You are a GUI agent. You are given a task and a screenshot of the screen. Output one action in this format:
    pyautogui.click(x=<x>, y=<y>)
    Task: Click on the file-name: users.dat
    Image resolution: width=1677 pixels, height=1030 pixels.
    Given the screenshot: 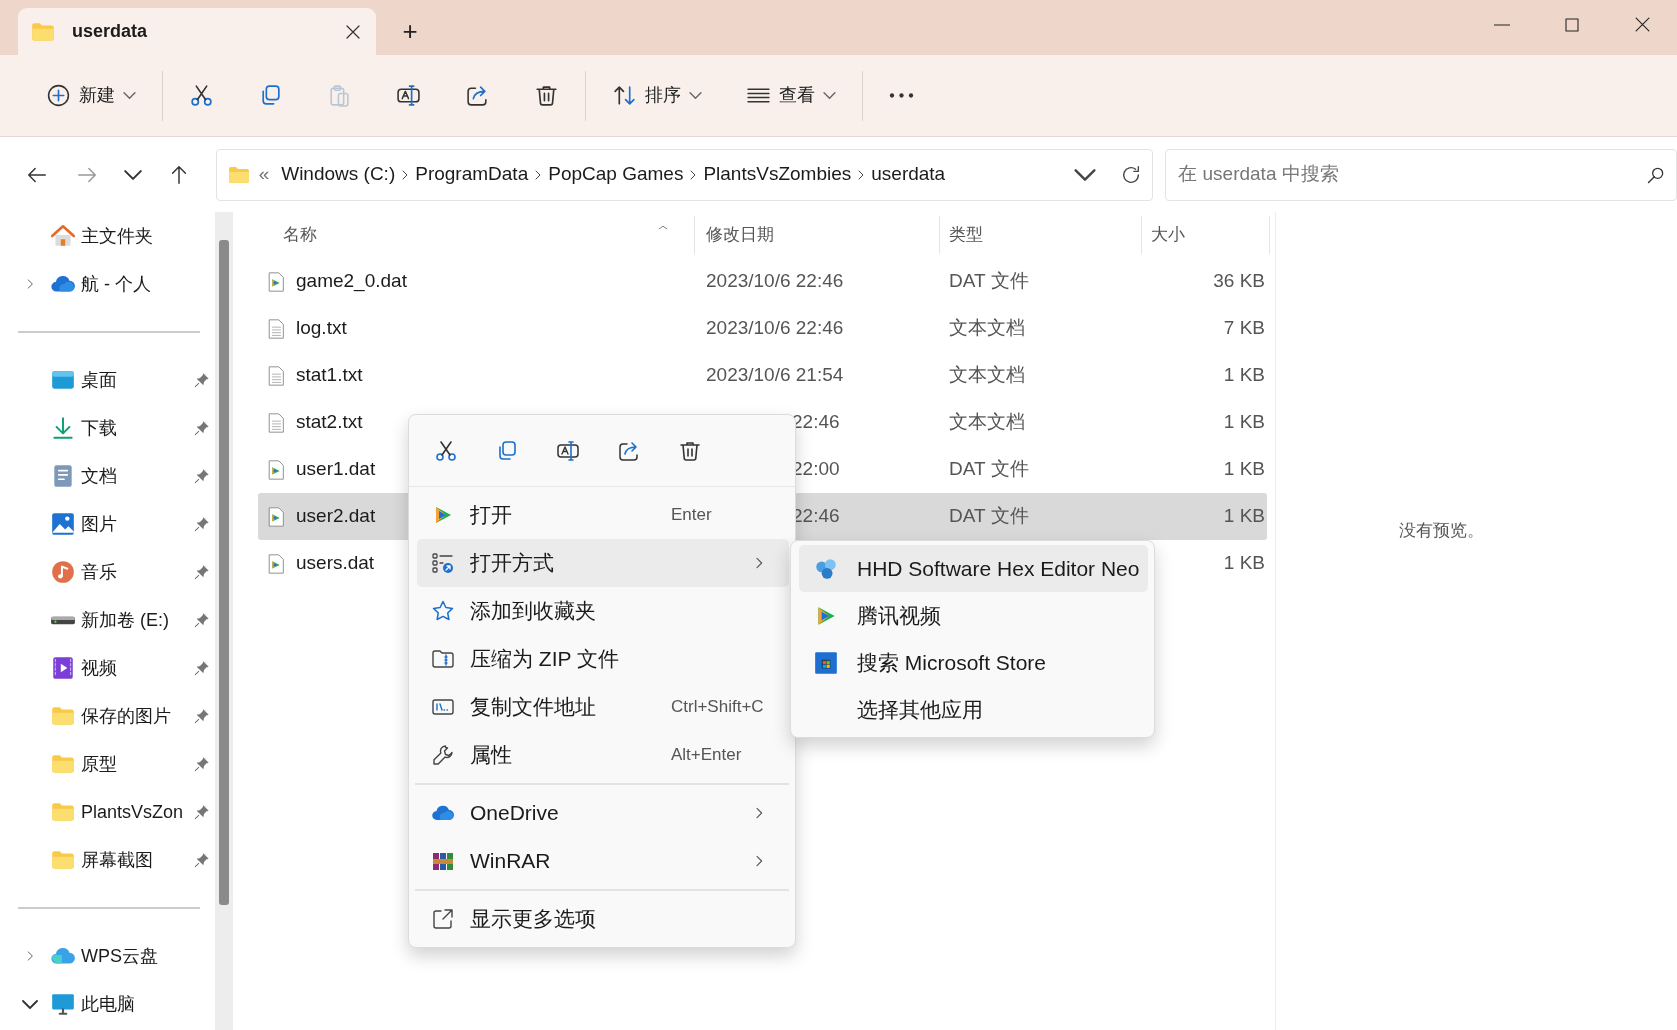 What is the action you would take?
    pyautogui.click(x=335, y=563)
    